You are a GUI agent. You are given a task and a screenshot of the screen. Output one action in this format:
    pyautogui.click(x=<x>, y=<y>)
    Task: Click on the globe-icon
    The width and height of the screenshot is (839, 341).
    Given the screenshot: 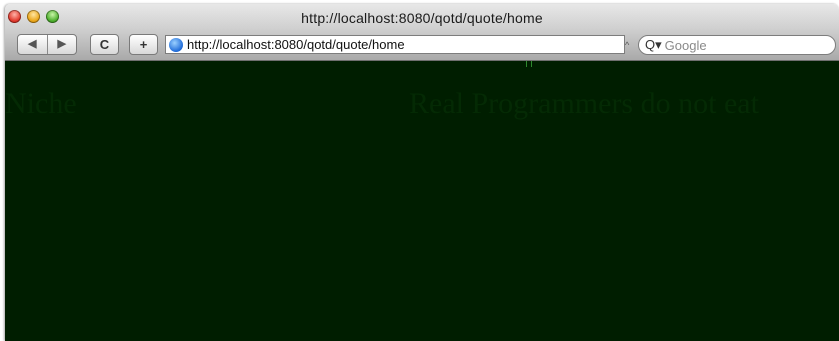 What is the action you would take?
    pyautogui.click(x=176, y=44)
    